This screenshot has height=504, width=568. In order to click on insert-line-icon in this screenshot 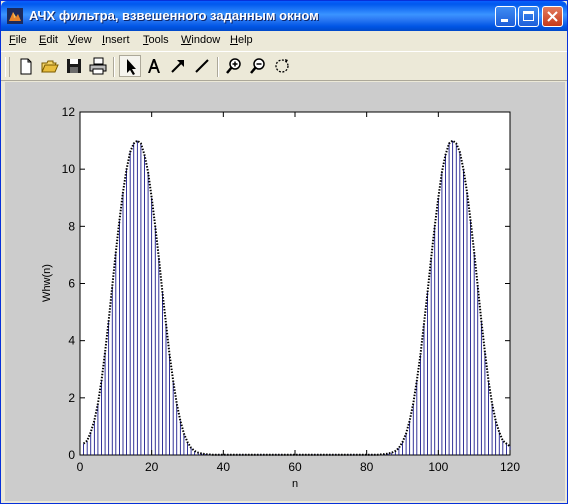, I will do `click(202, 66)`.